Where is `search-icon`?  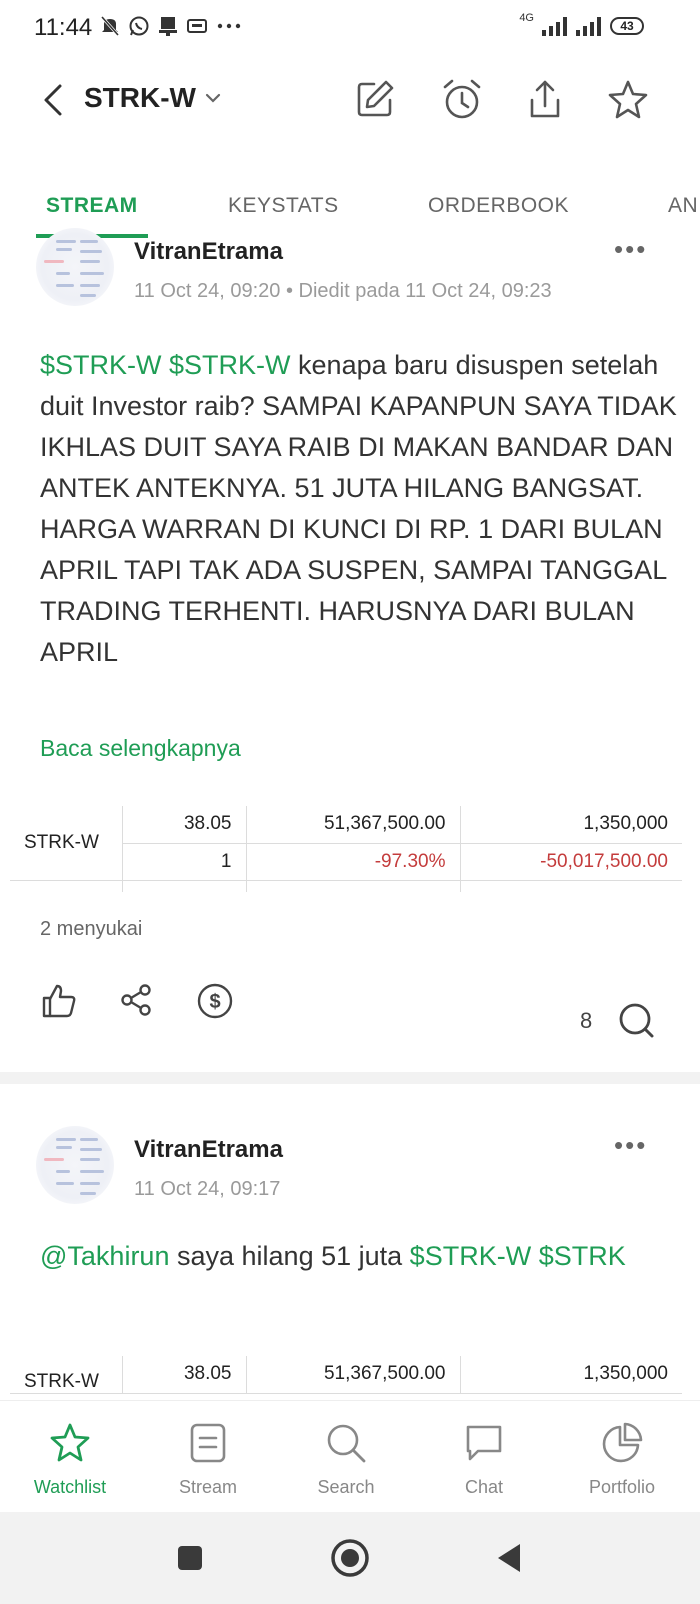
search-icon is located at coordinates (346, 1443).